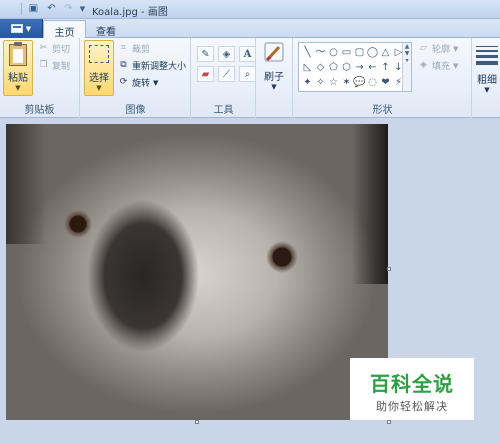  What do you see at coordinates (307, 82) in the screenshot?
I see `shape-option-icon: ✦` at bounding box center [307, 82].